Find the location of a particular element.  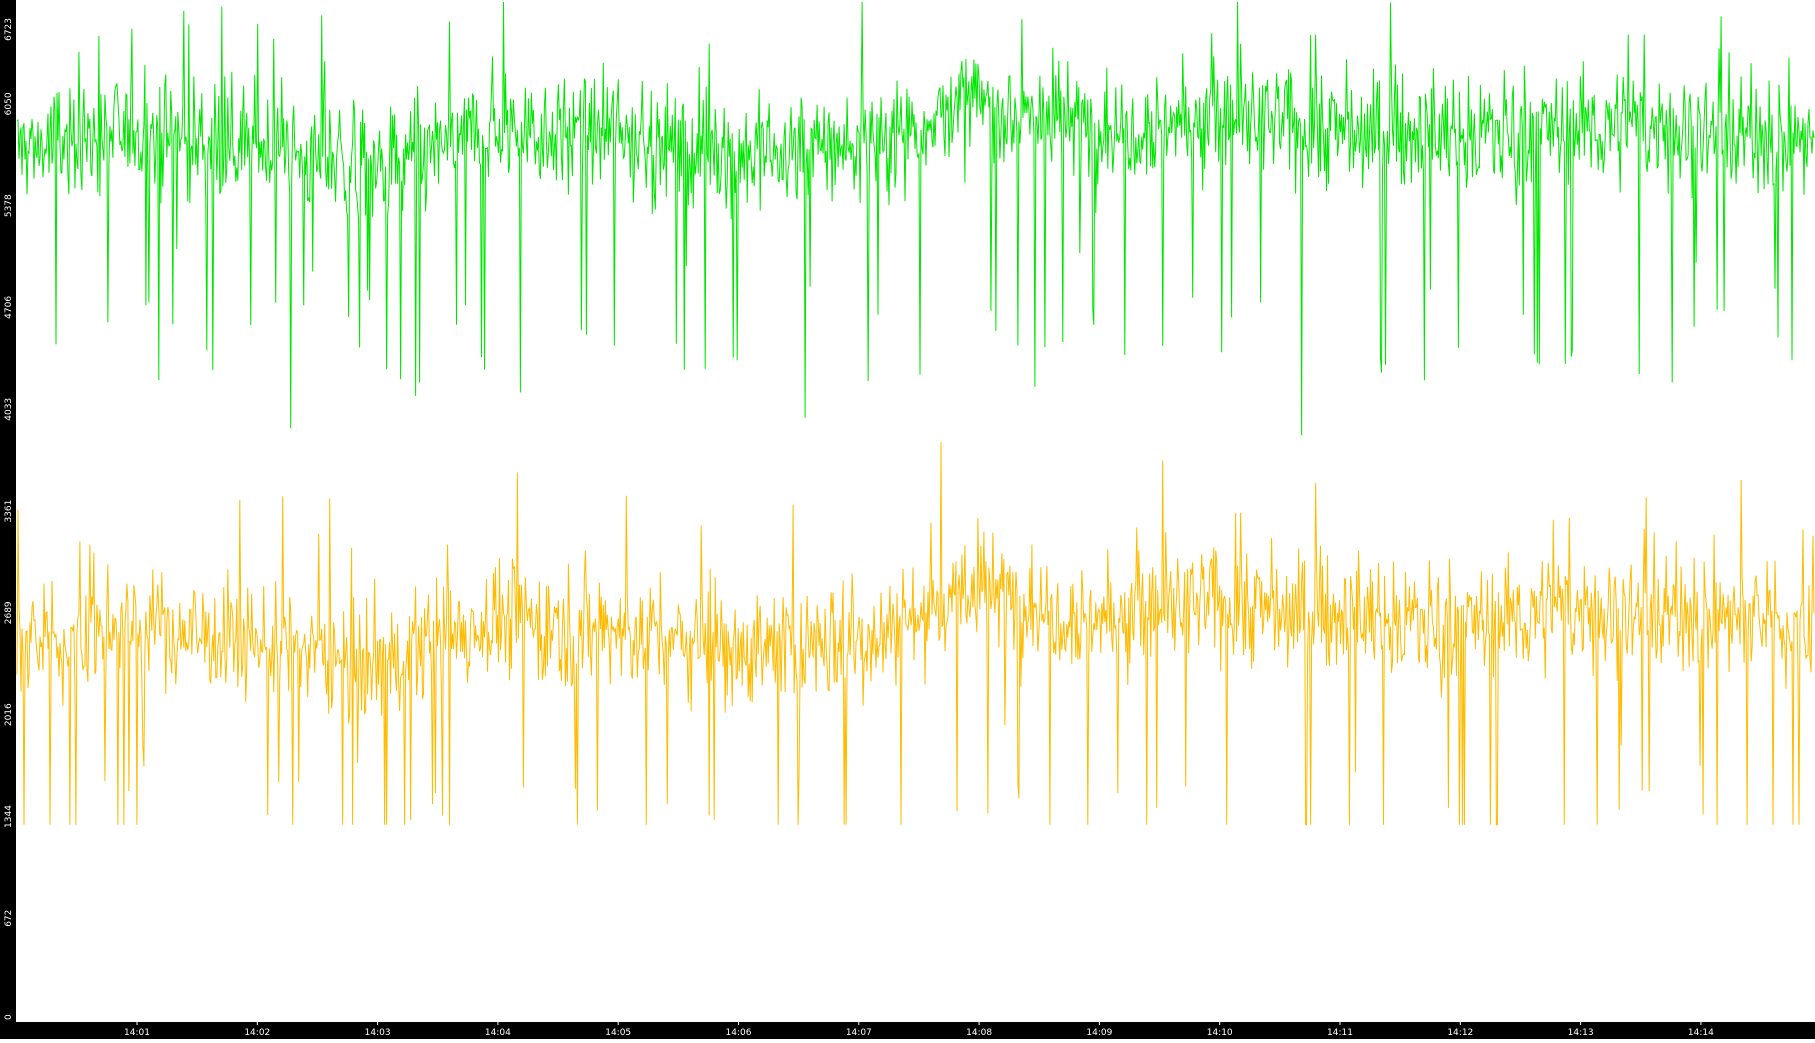

x-tick-label: 14:06 is located at coordinates (739, 1033).